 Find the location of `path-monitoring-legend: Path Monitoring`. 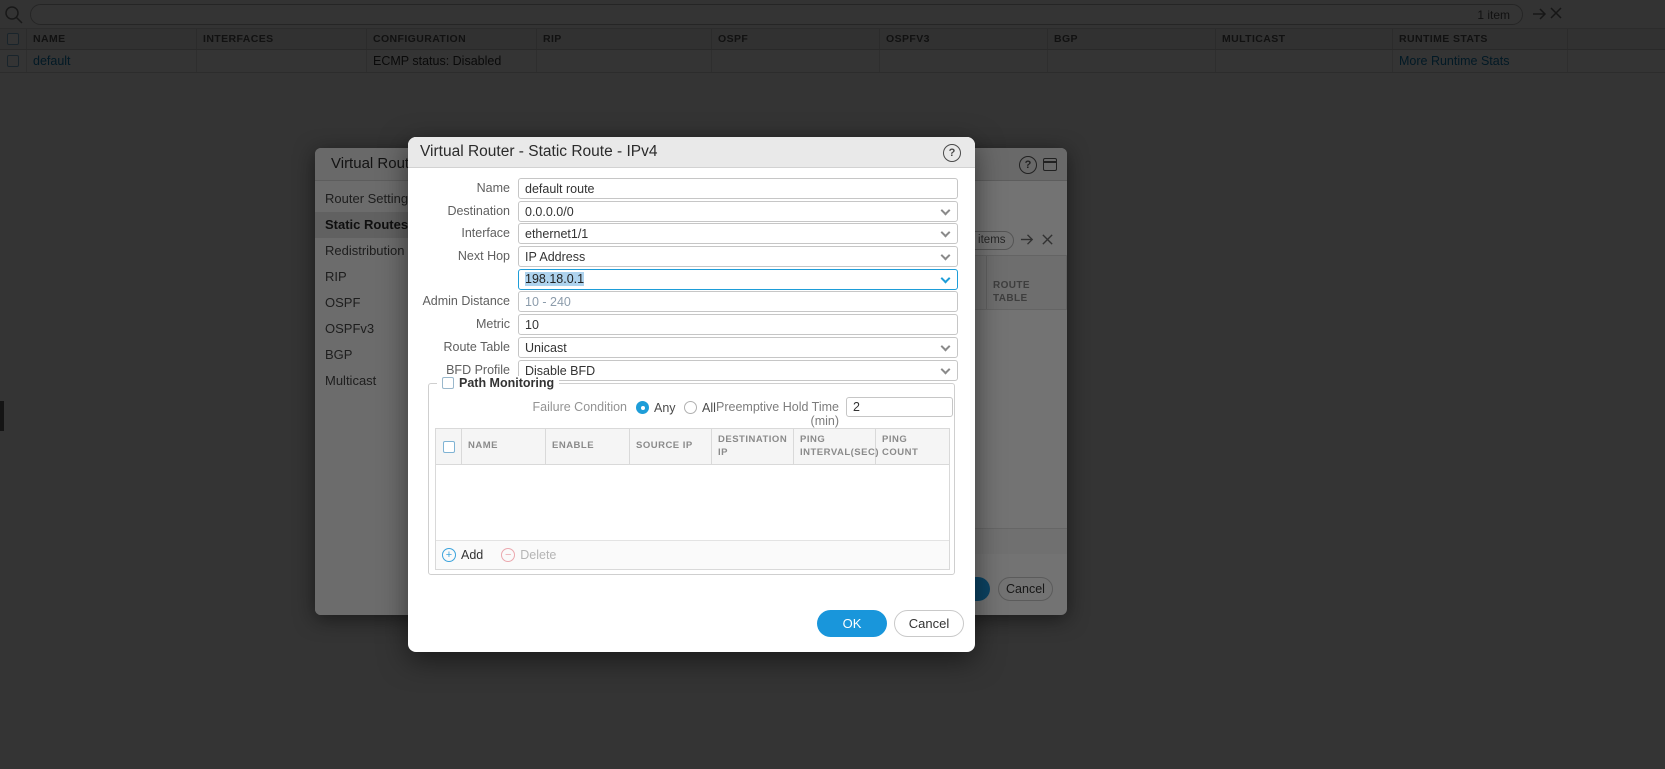

path-monitoring-legend: Path Monitoring is located at coordinates (498, 383).